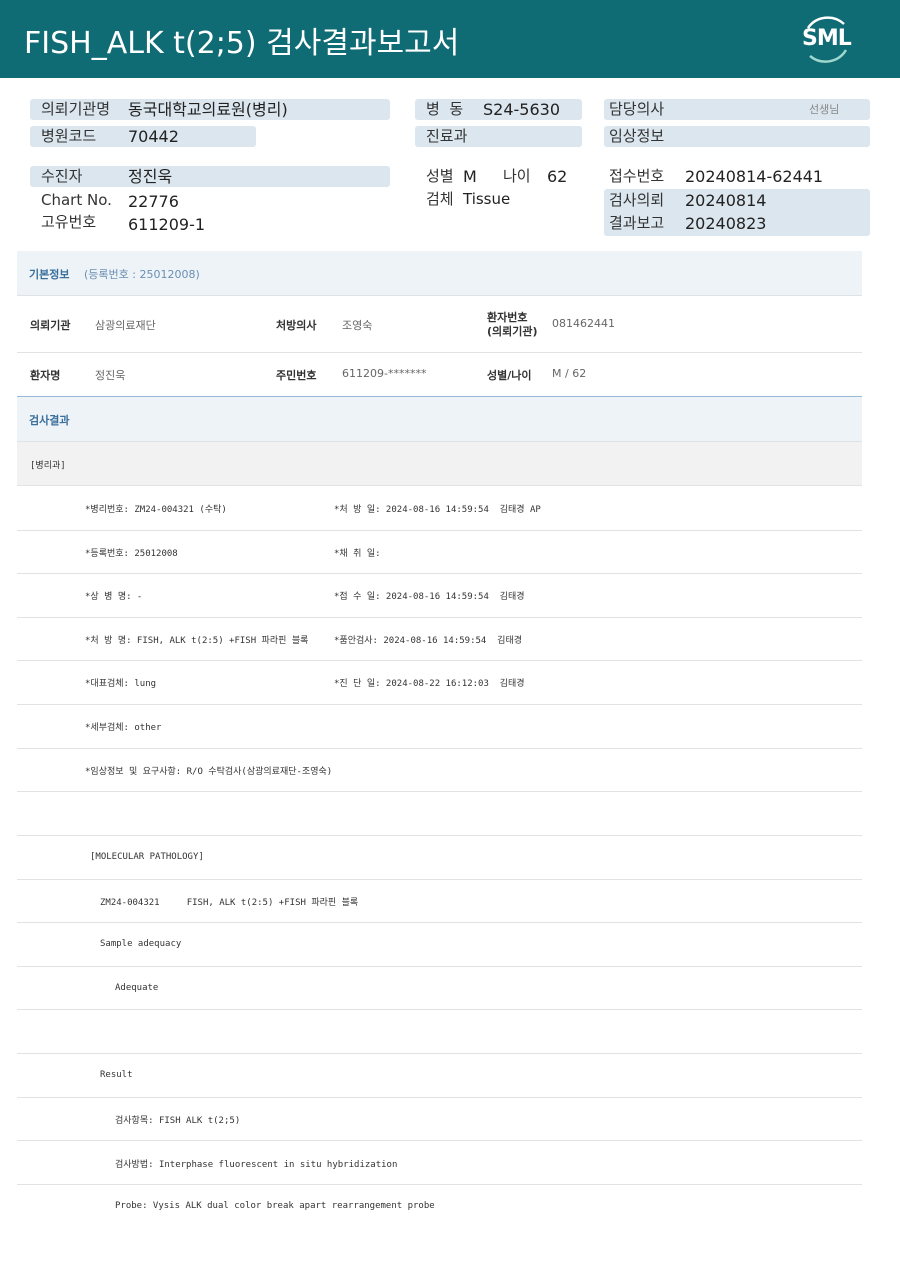 The image size is (900, 1271). I want to click on report-label: 결과보고, so click(637, 223).